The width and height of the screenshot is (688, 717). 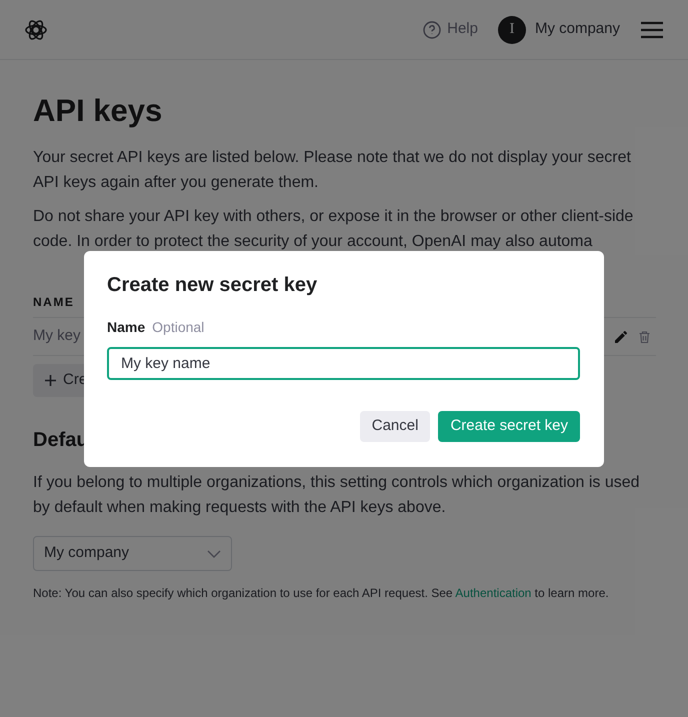 What do you see at coordinates (50, 380) in the screenshot?
I see `plus-icon` at bounding box center [50, 380].